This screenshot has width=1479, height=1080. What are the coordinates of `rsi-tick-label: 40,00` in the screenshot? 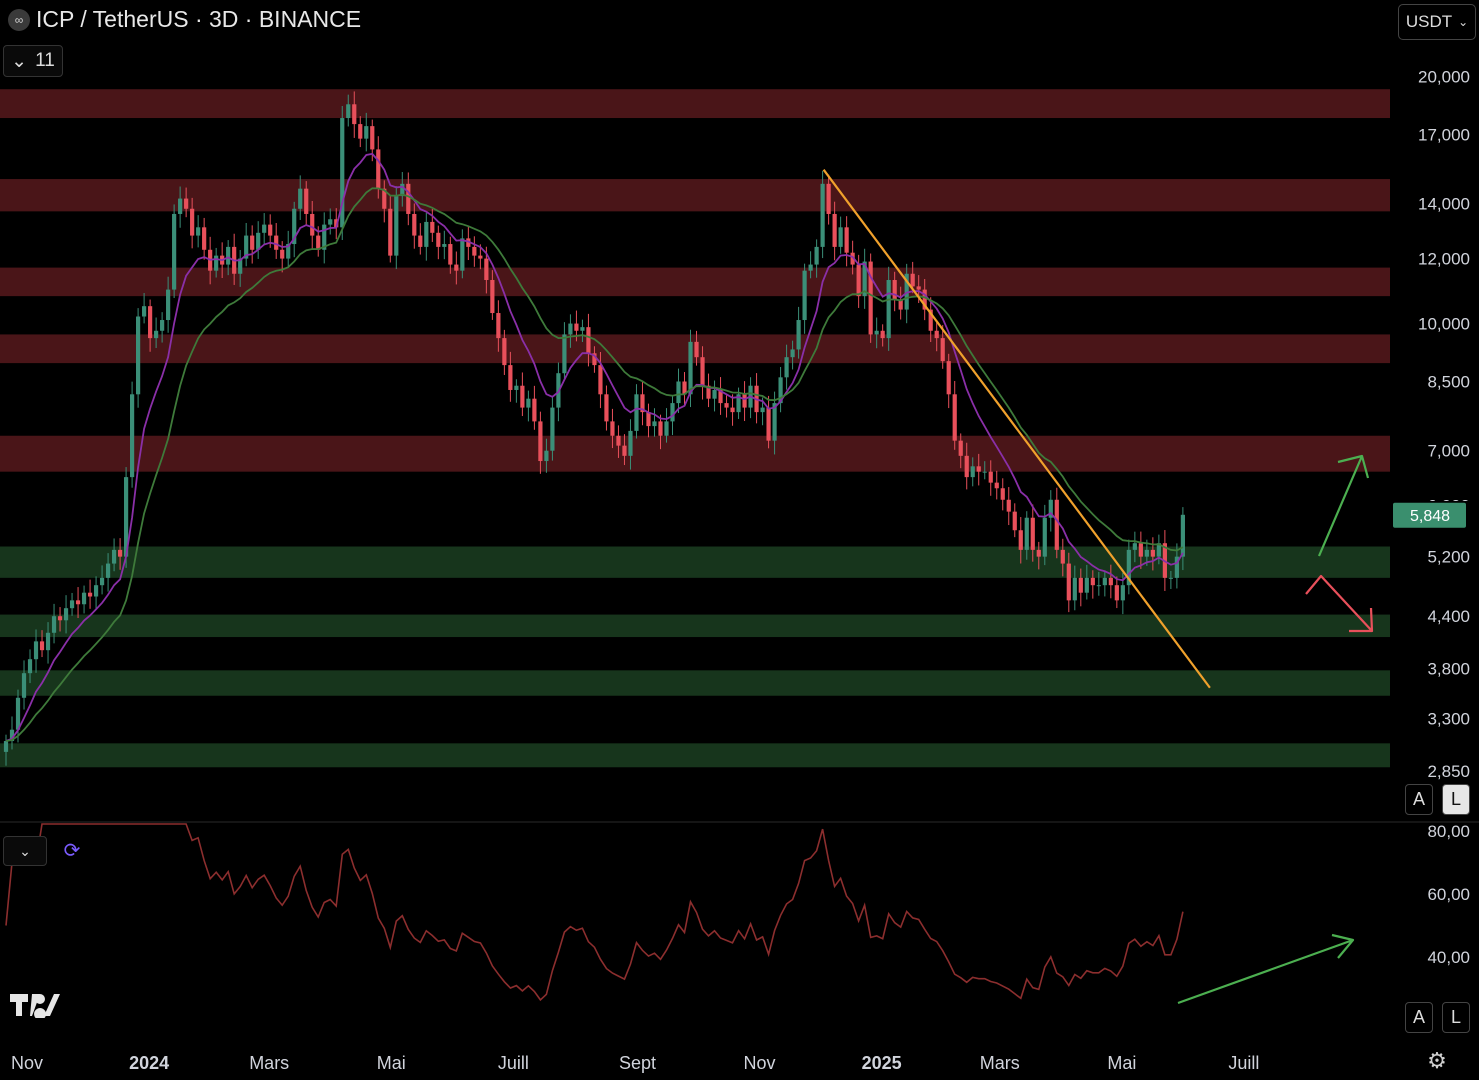 It's located at (1448, 957).